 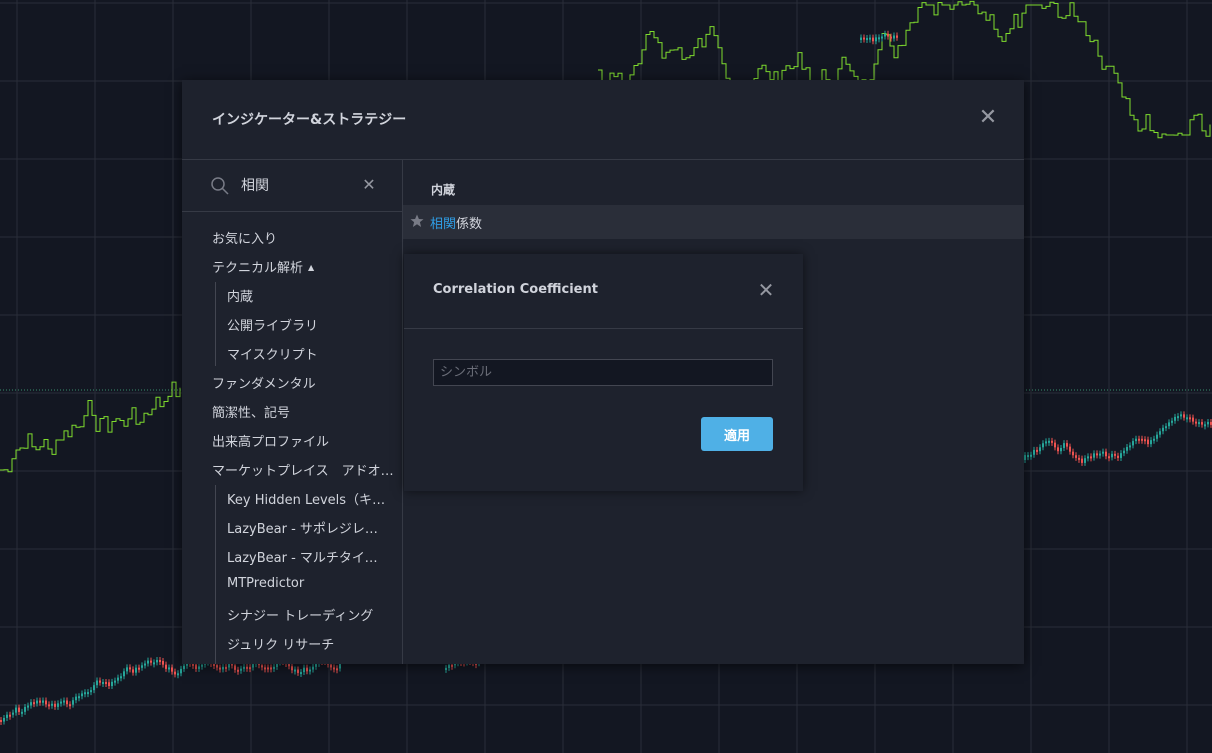 What do you see at coordinates (456, 222) in the screenshot?
I see `result-label: 相関係数` at bounding box center [456, 222].